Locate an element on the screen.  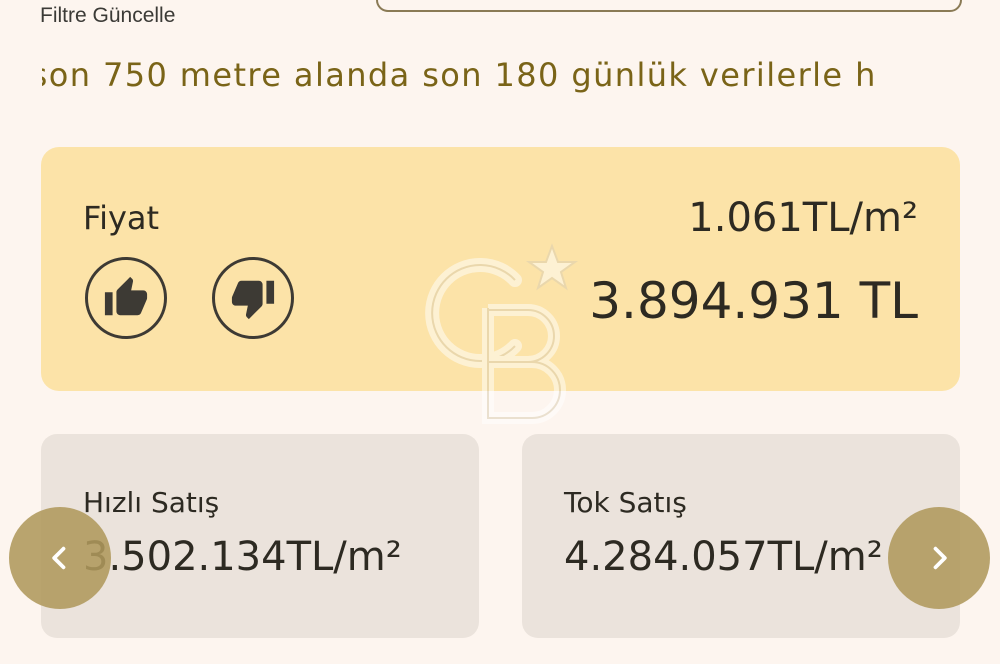
price-per-m2: 1.061TL/m² is located at coordinates (803, 218).